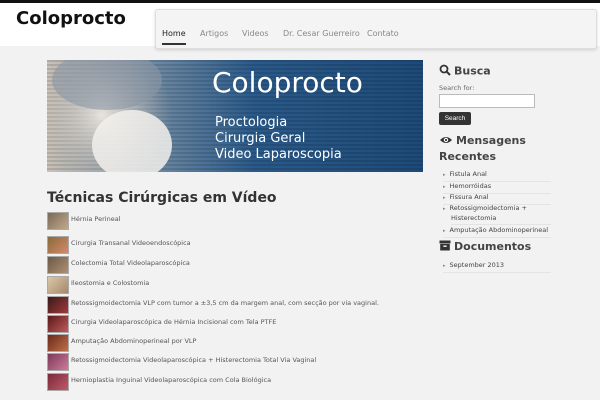 Image resolution: width=600 pixels, height=400 pixels. Describe the element at coordinates (445, 247) in the screenshot. I see `archive-icon` at that location.